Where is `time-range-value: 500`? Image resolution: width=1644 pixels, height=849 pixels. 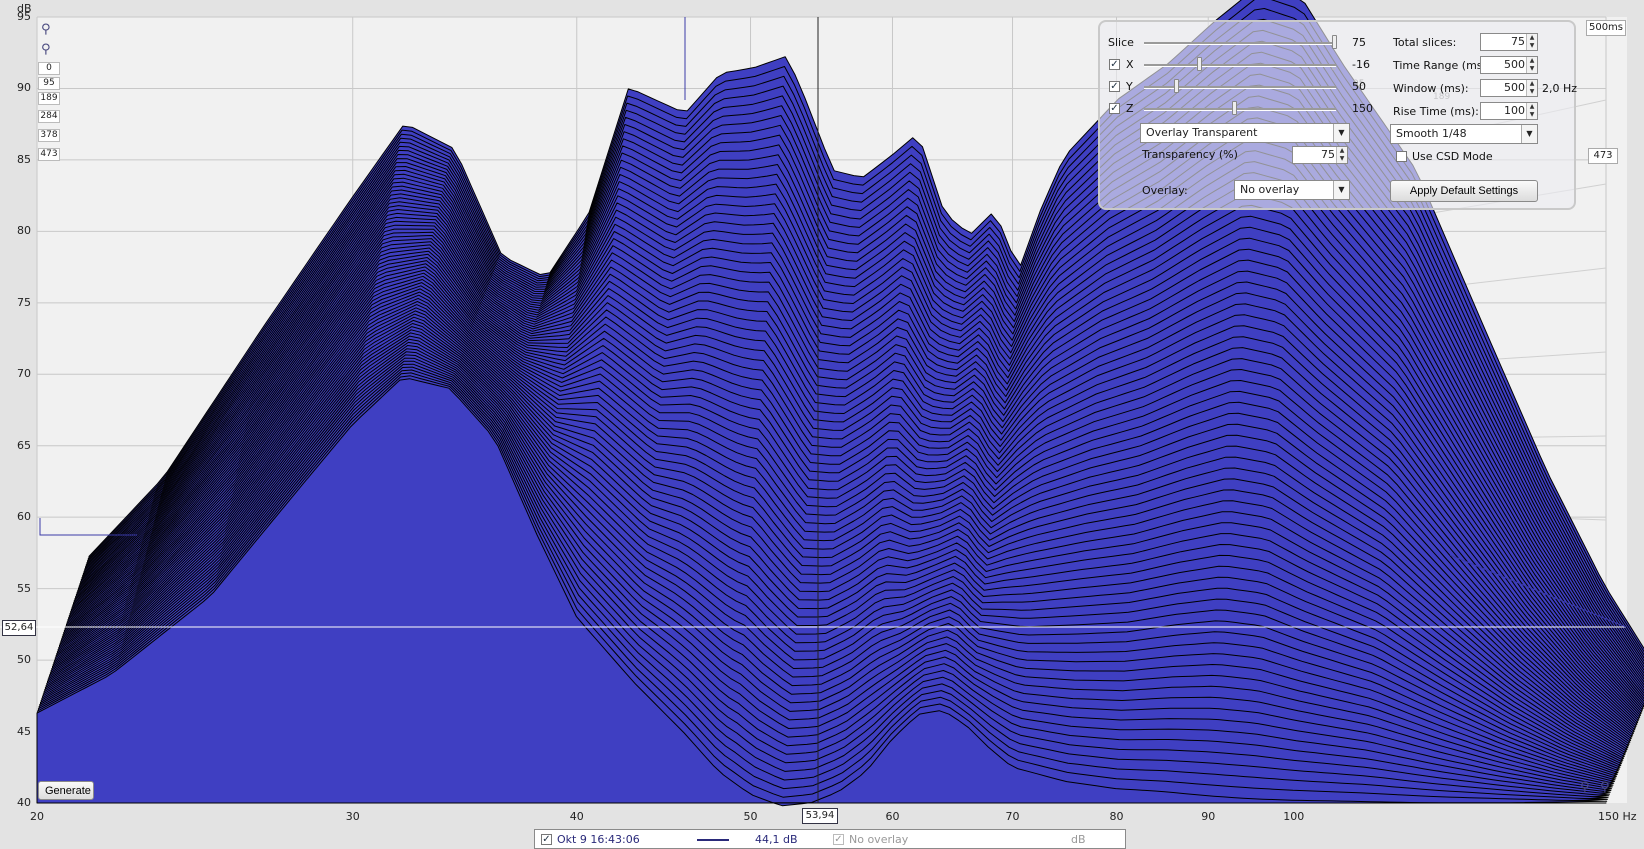 time-range-value: 500 is located at coordinates (1514, 64).